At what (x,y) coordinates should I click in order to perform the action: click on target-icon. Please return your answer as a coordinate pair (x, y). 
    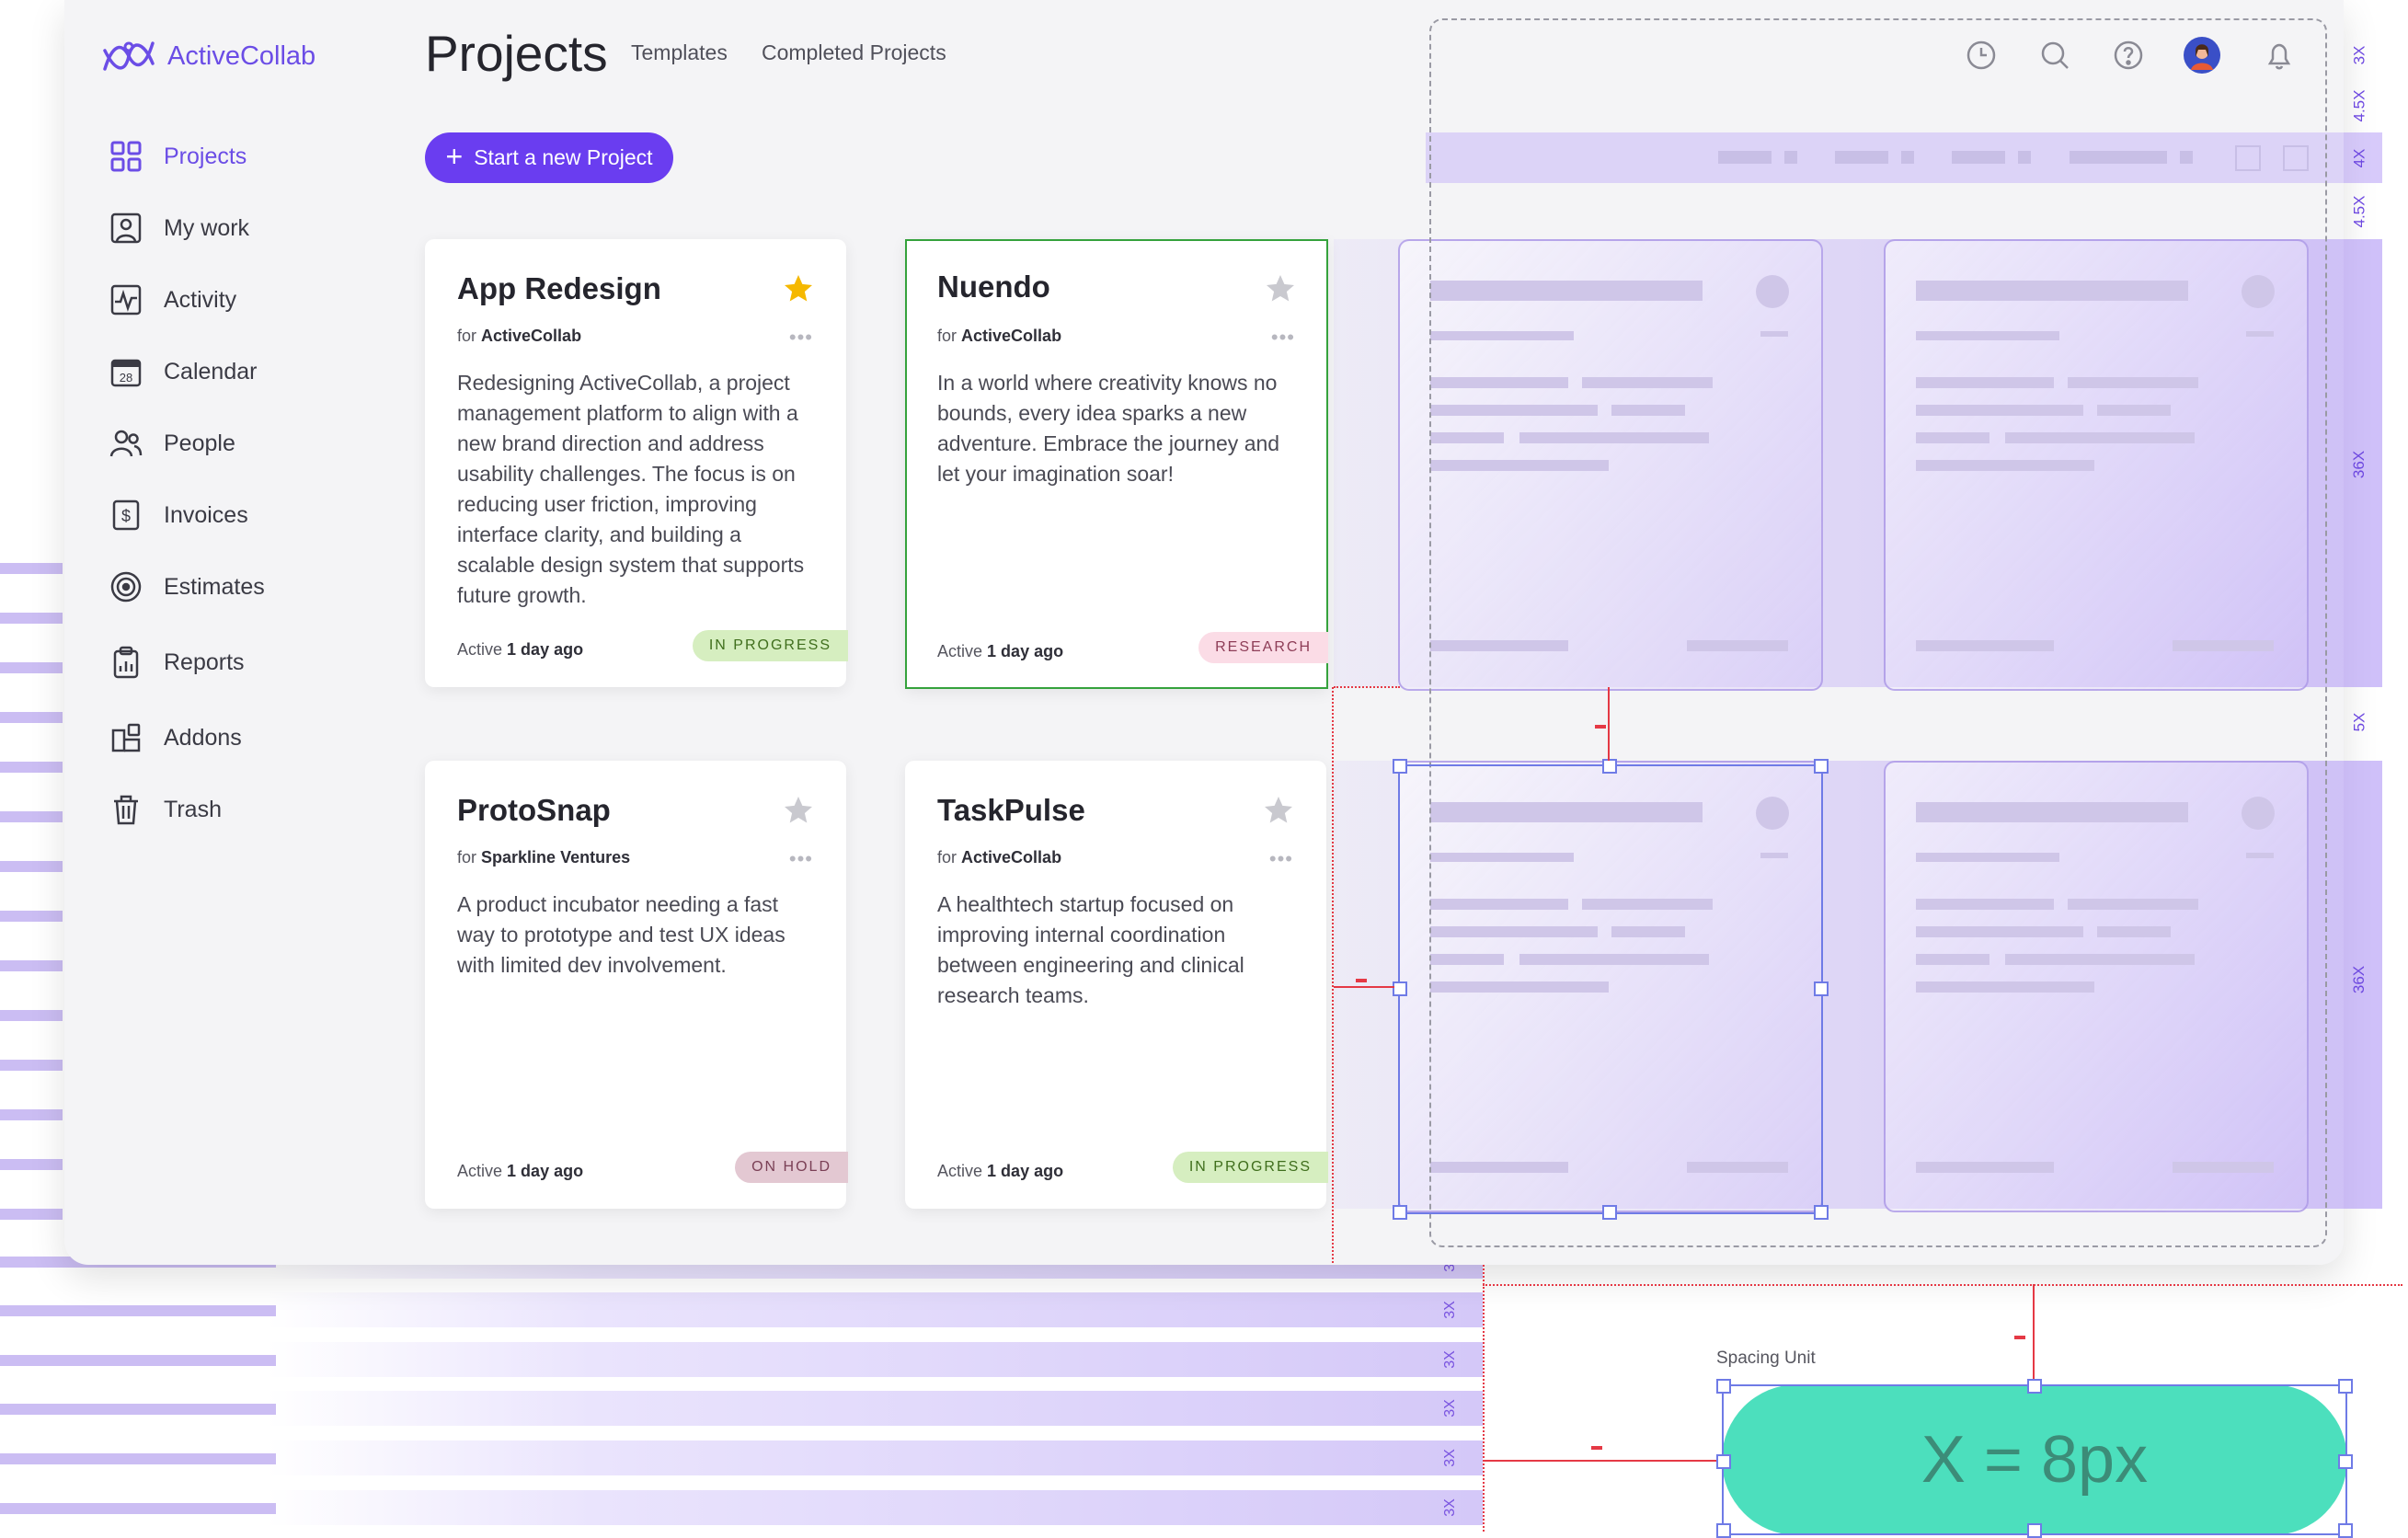
    Looking at the image, I should click on (126, 586).